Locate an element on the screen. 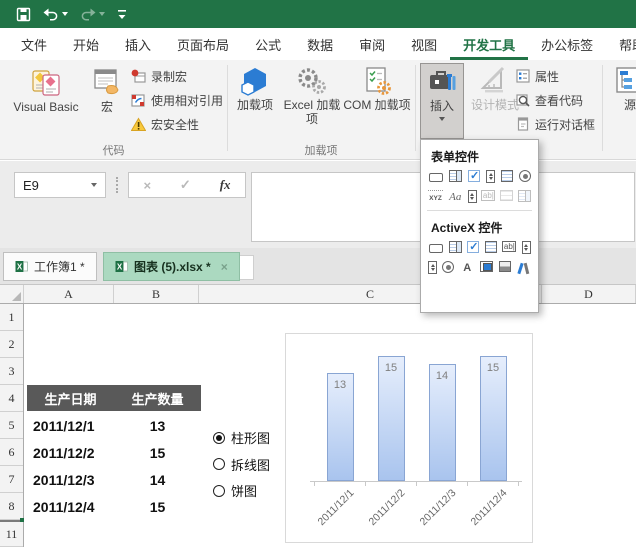 The height and width of the screenshot is (547, 636). column-header-B: B is located at coordinates (156, 294).